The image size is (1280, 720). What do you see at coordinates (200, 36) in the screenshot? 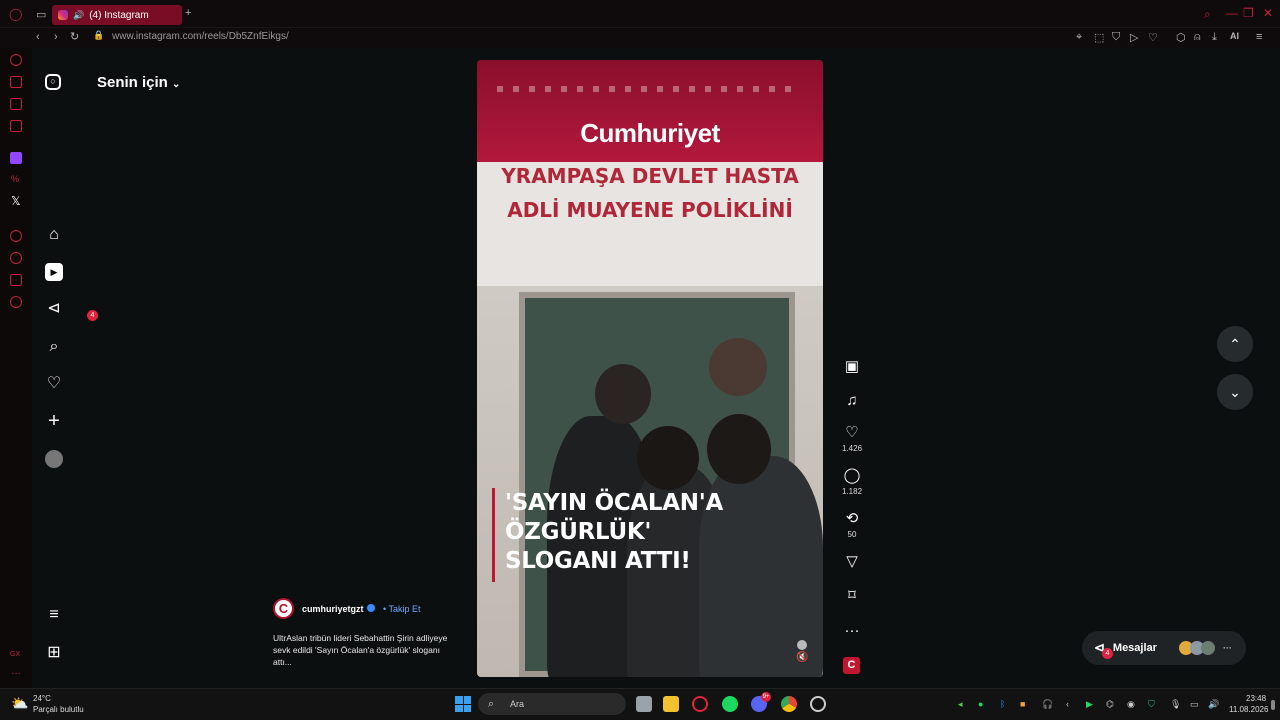
I see `url-text: www.instagram.com/reels/Db5ZnfEikgs/` at bounding box center [200, 36].